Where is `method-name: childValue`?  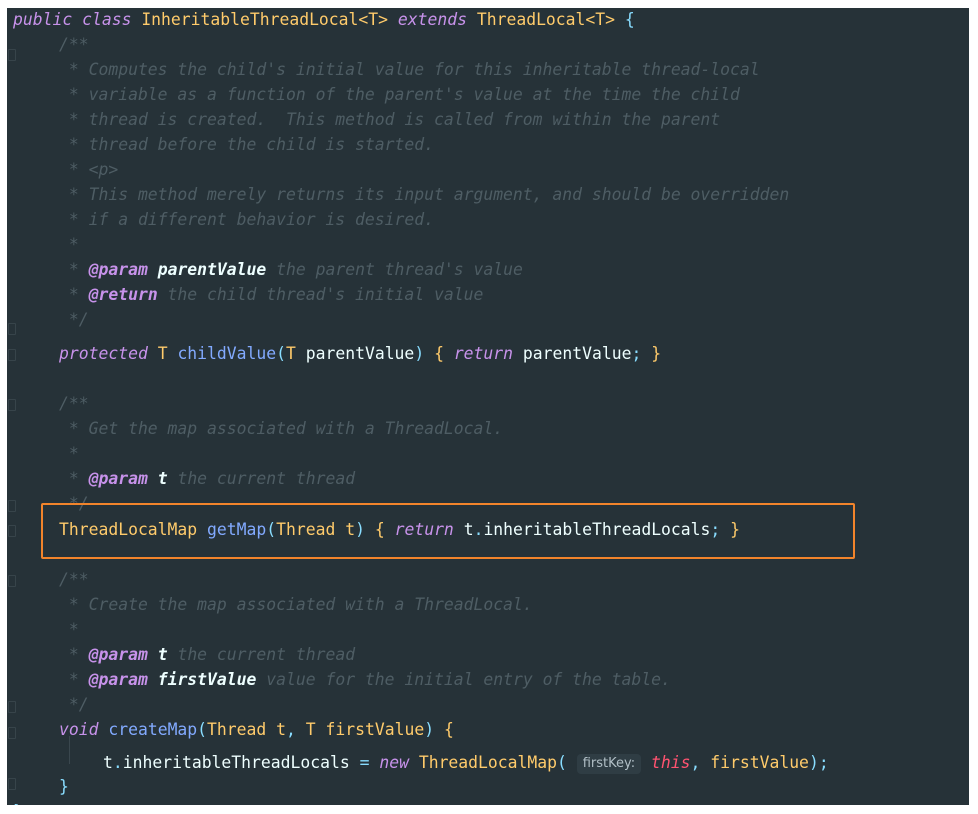
method-name: childValue is located at coordinates (227, 353).